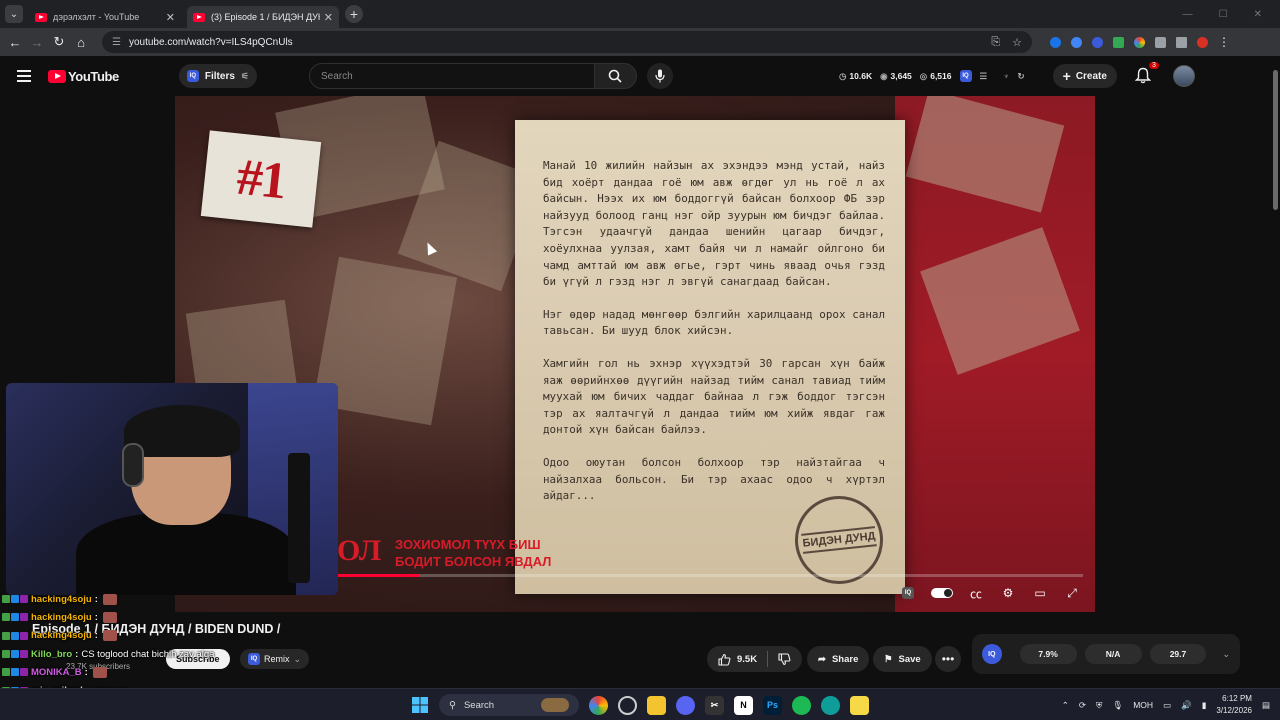 The height and width of the screenshot is (720, 1280). Describe the element at coordinates (1021, 76) in the screenshot. I see `refresh-icon: ↻` at that location.